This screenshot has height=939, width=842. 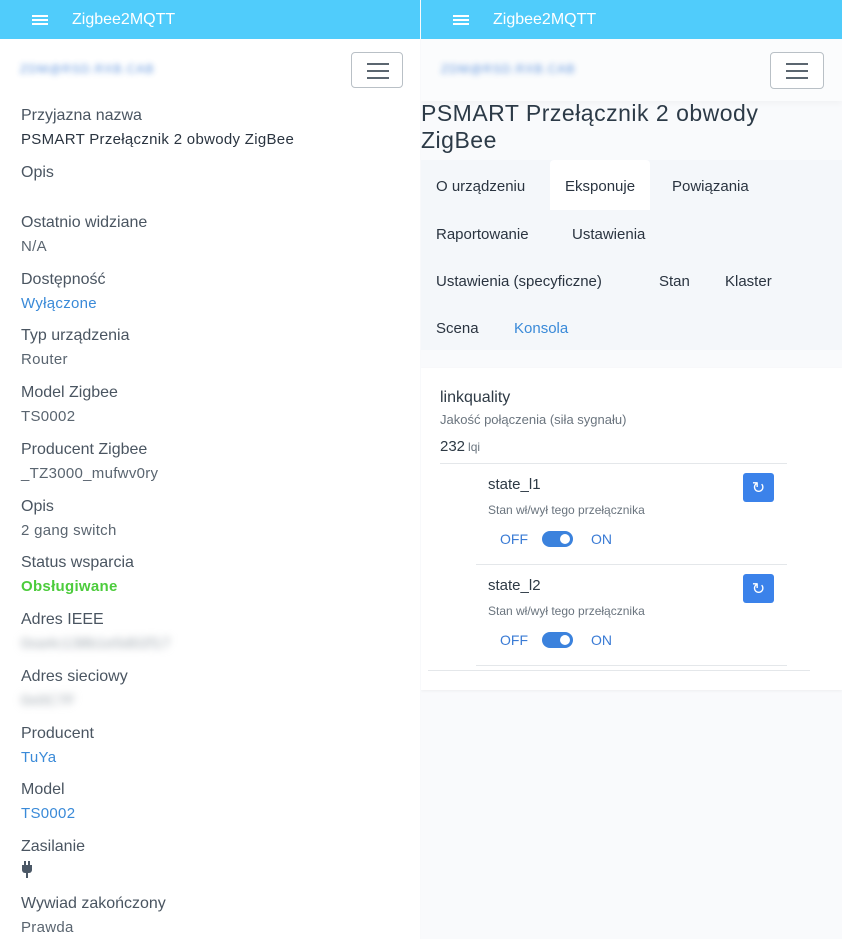 I want to click on field-power-source: Zasilanie, so click(x=216, y=865).